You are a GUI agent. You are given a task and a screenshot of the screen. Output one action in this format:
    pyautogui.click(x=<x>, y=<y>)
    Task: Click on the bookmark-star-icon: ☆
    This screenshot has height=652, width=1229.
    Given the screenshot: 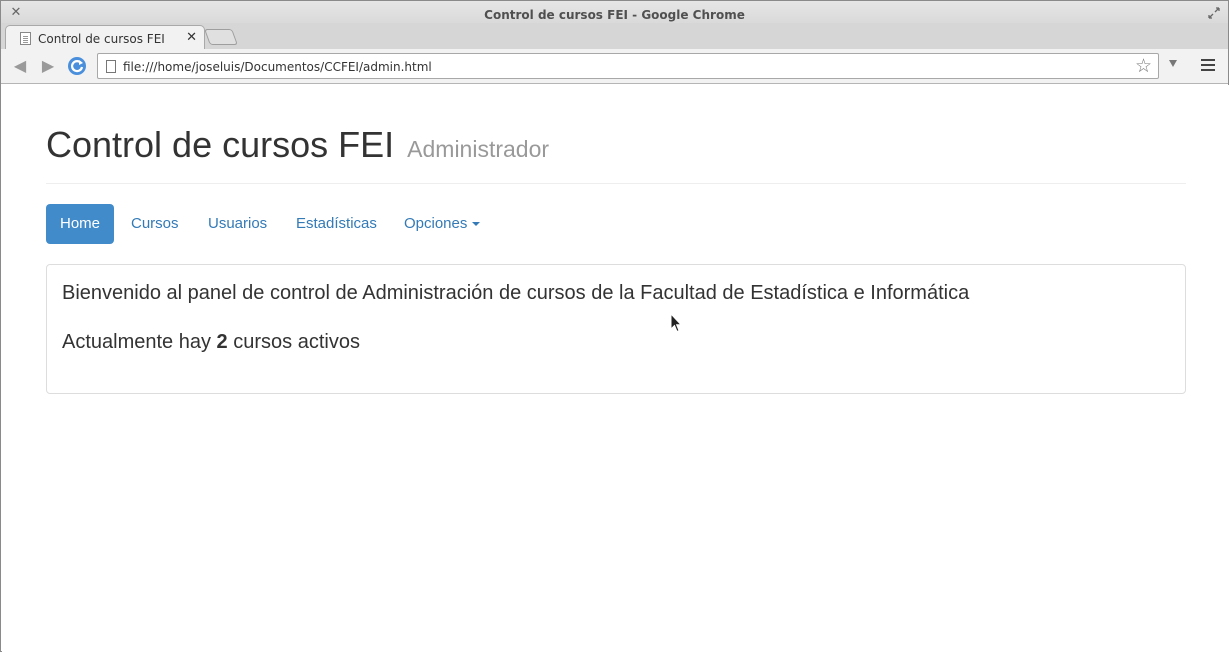 What is the action you would take?
    pyautogui.click(x=1143, y=66)
    